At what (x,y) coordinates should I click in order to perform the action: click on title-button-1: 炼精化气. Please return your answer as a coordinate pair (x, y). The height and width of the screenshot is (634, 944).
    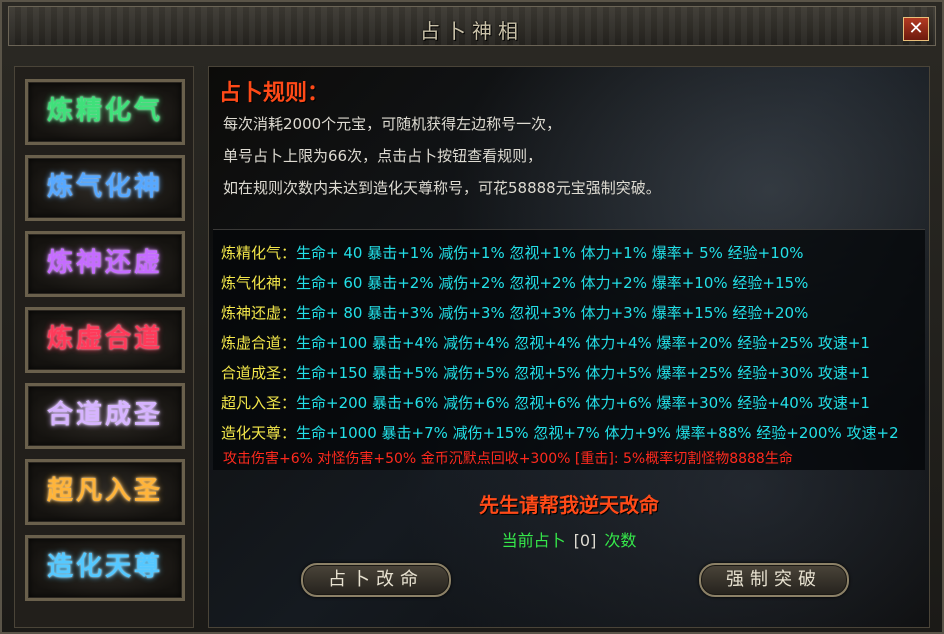
    Looking at the image, I should click on (105, 112).